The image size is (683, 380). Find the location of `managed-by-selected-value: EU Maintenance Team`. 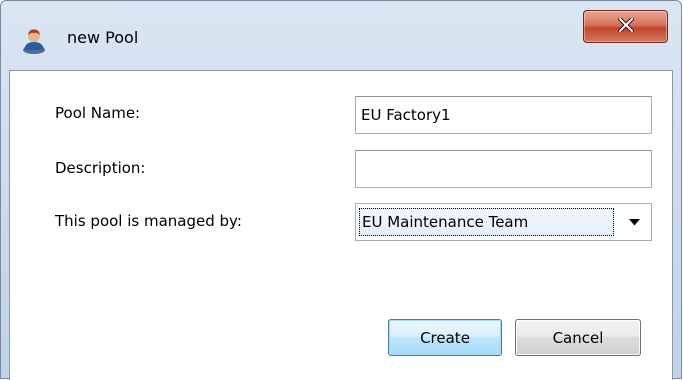

managed-by-selected-value: EU Maintenance Team is located at coordinates (486, 222).